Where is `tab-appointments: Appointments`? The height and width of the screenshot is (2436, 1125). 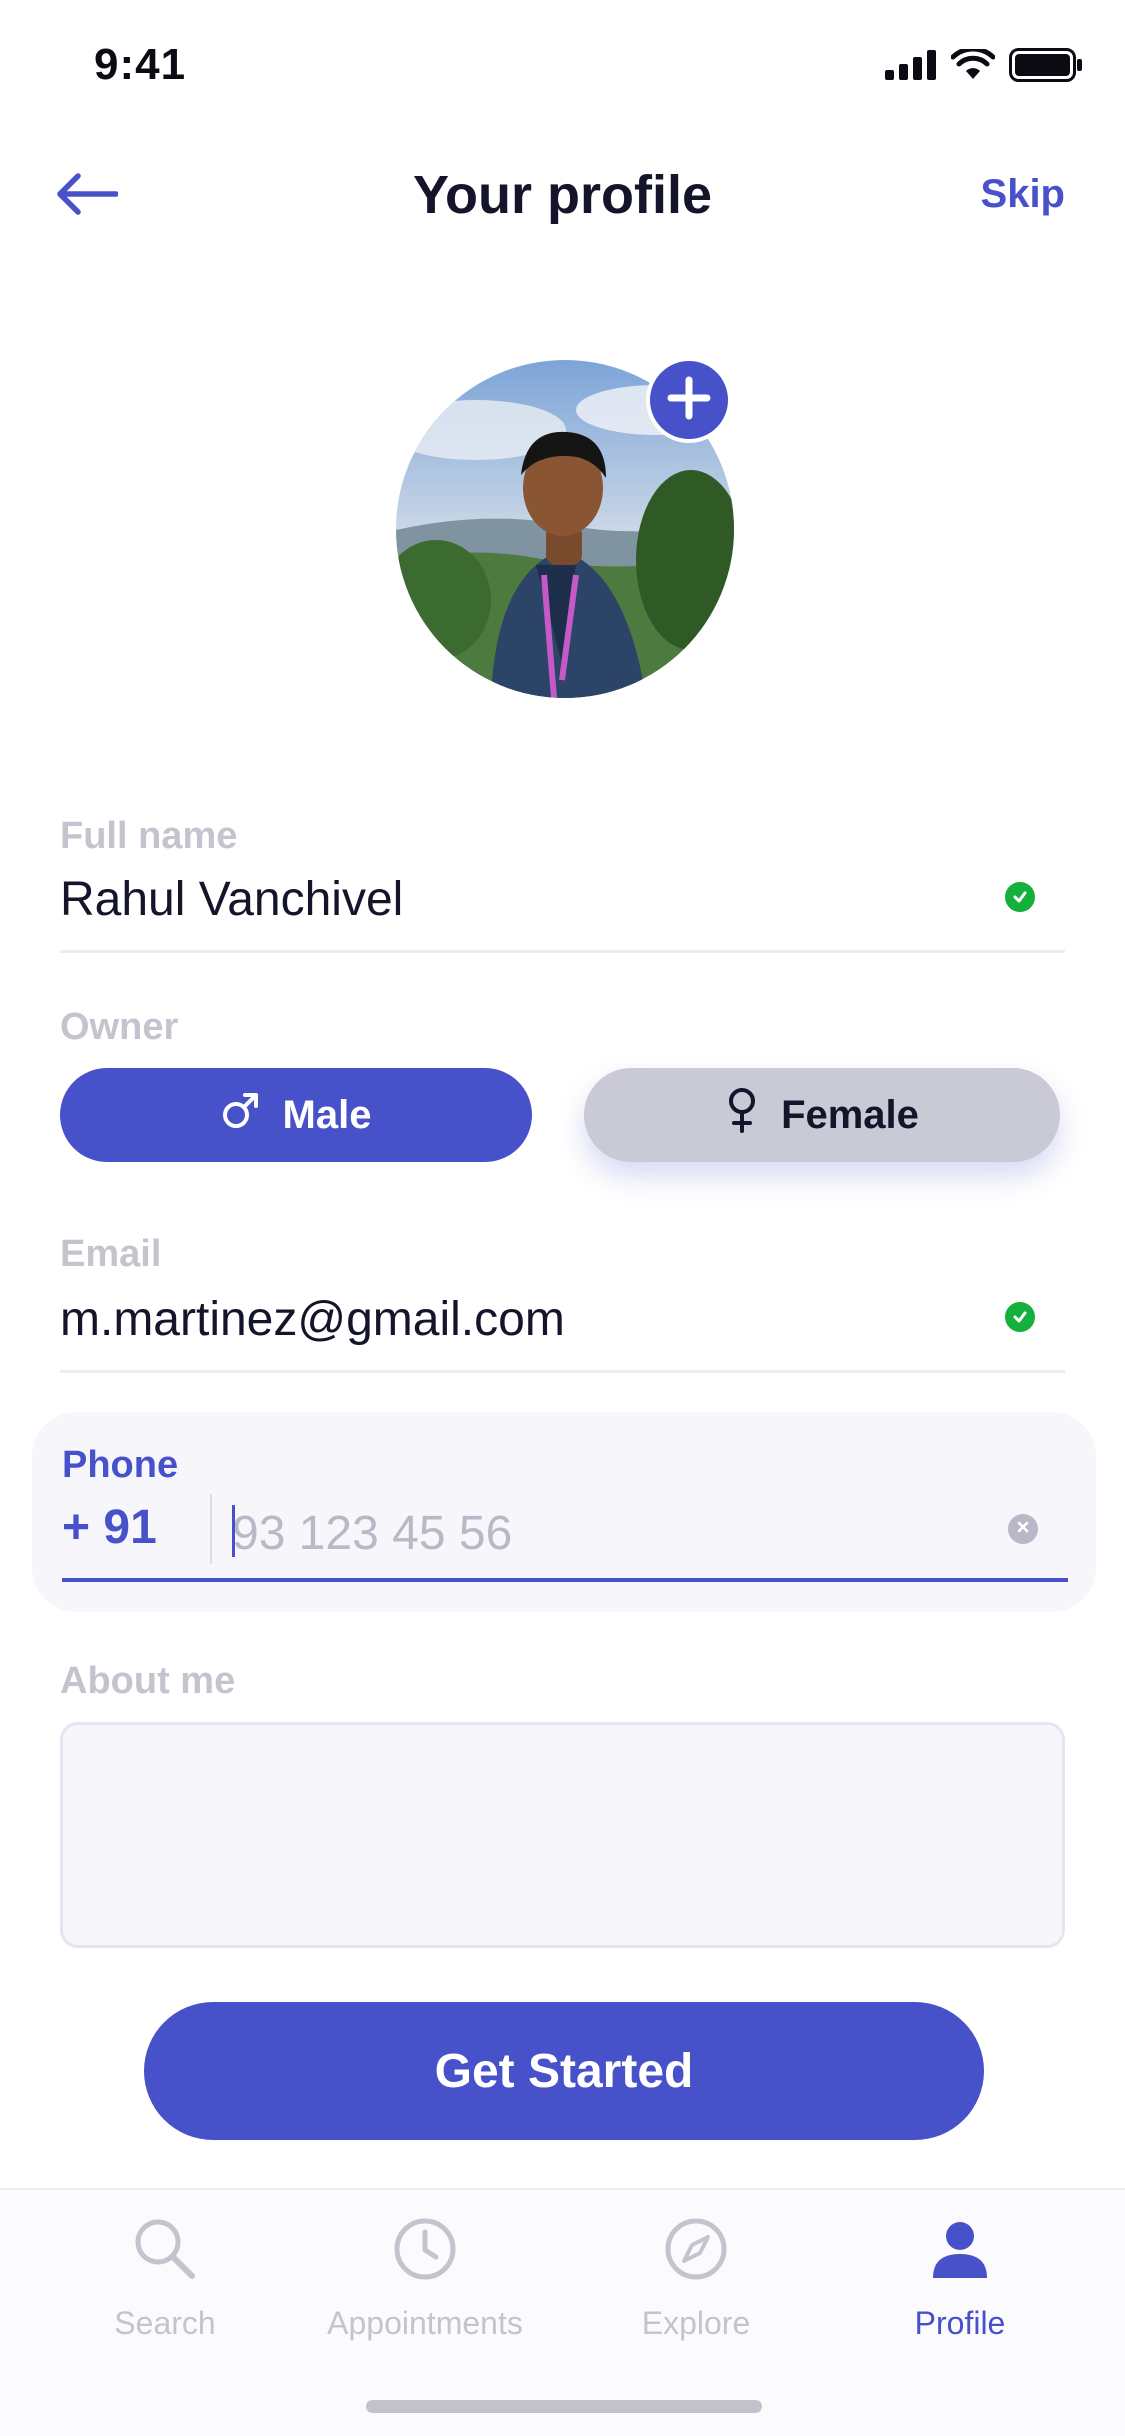 tab-appointments: Appointments is located at coordinates (425, 2278).